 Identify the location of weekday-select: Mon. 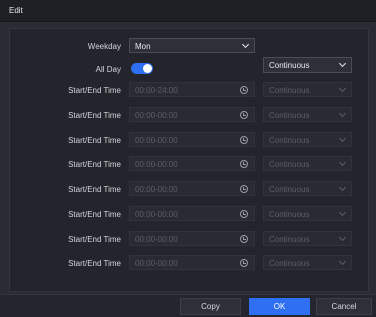
(192, 45).